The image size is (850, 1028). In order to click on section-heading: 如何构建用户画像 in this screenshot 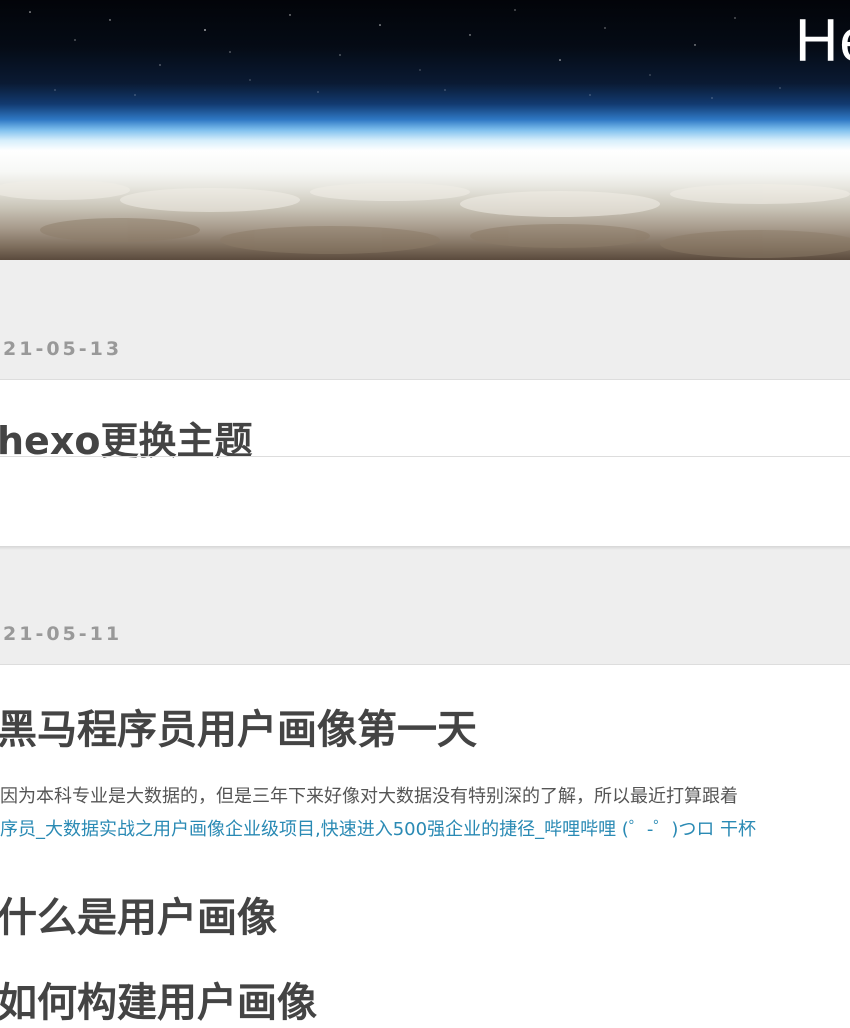, I will do `click(158, 1003)`.